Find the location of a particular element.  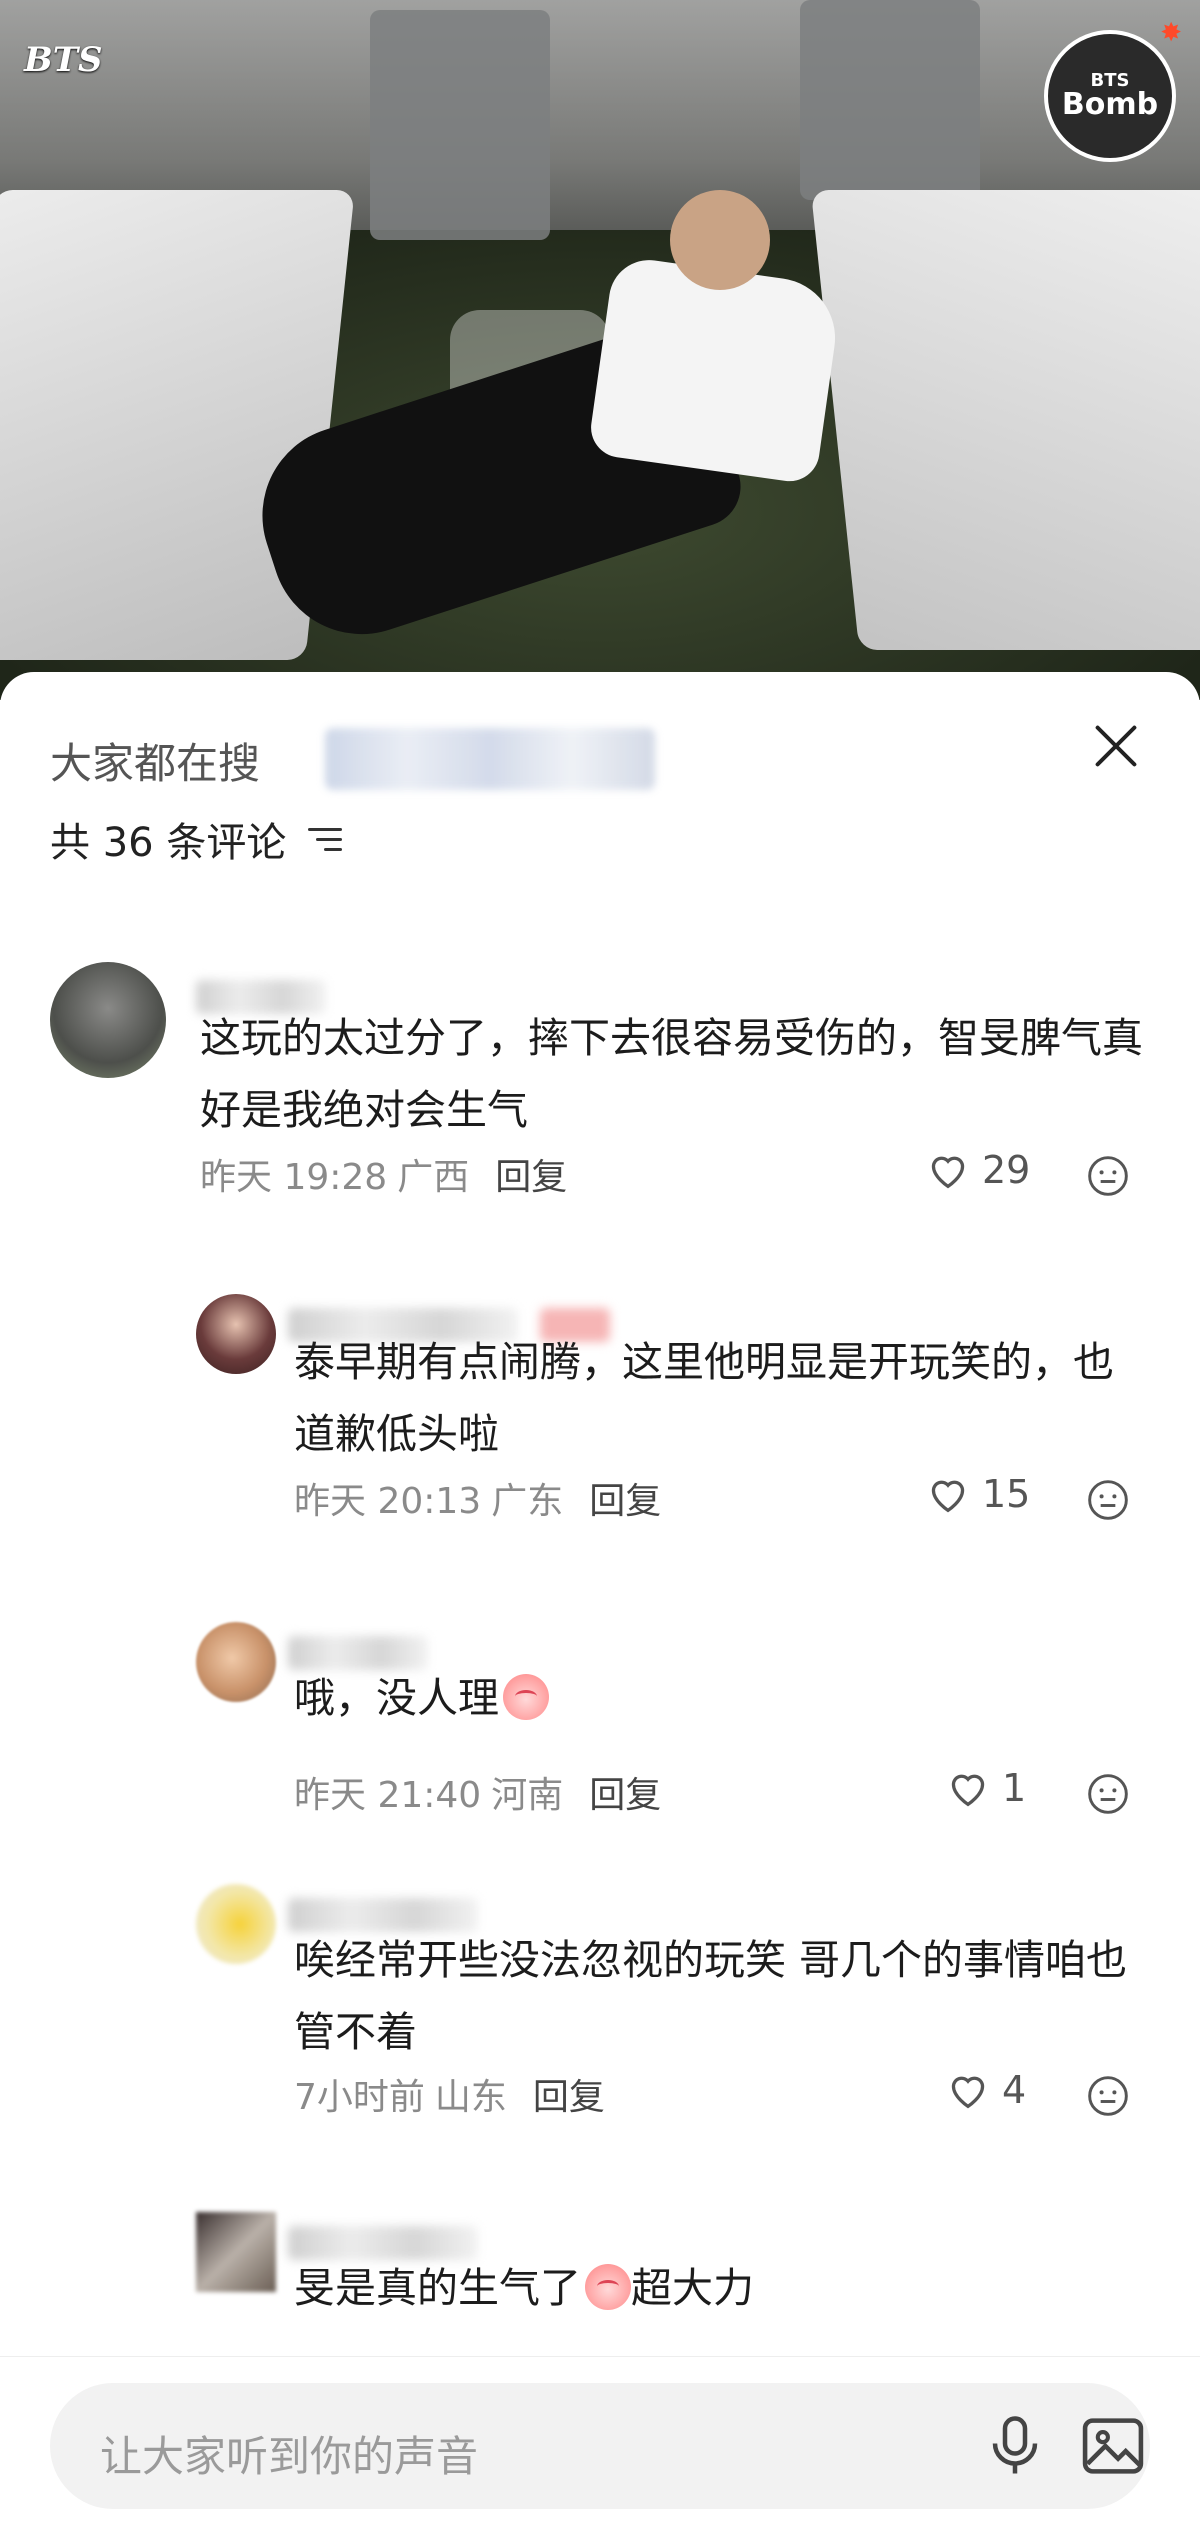

comment-text: 泰早期有点闹腾，这里他明显是开玩笑的，也道歉低头啦 is located at coordinates (704, 1398).